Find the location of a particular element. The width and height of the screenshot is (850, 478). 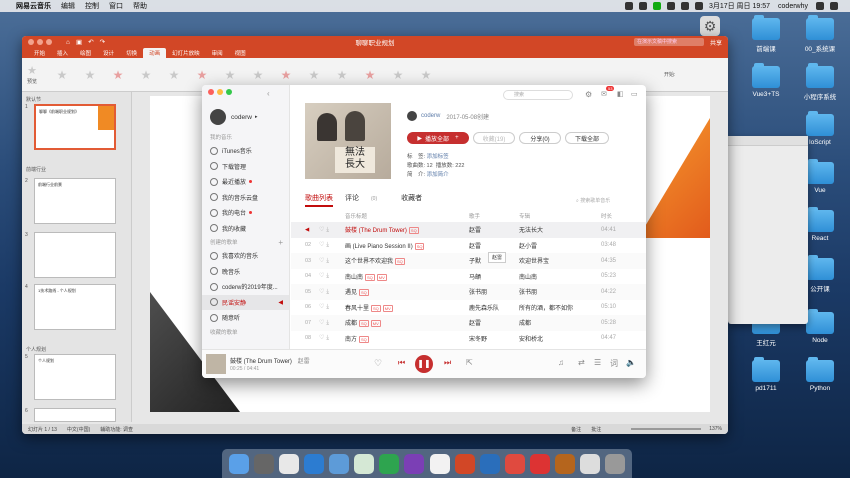

zoom-slider is located at coordinates (666, 429).